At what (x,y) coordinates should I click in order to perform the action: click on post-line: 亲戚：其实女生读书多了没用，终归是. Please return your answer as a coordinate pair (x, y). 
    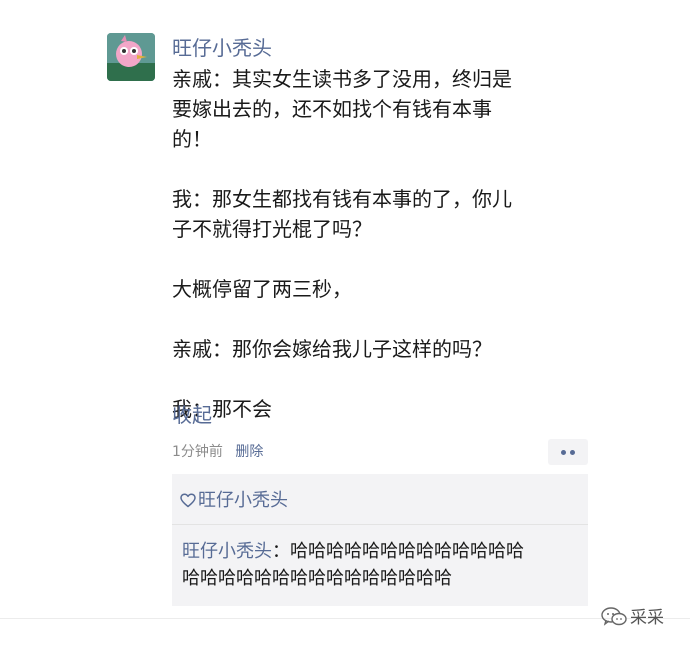
    Looking at the image, I should click on (342, 79).